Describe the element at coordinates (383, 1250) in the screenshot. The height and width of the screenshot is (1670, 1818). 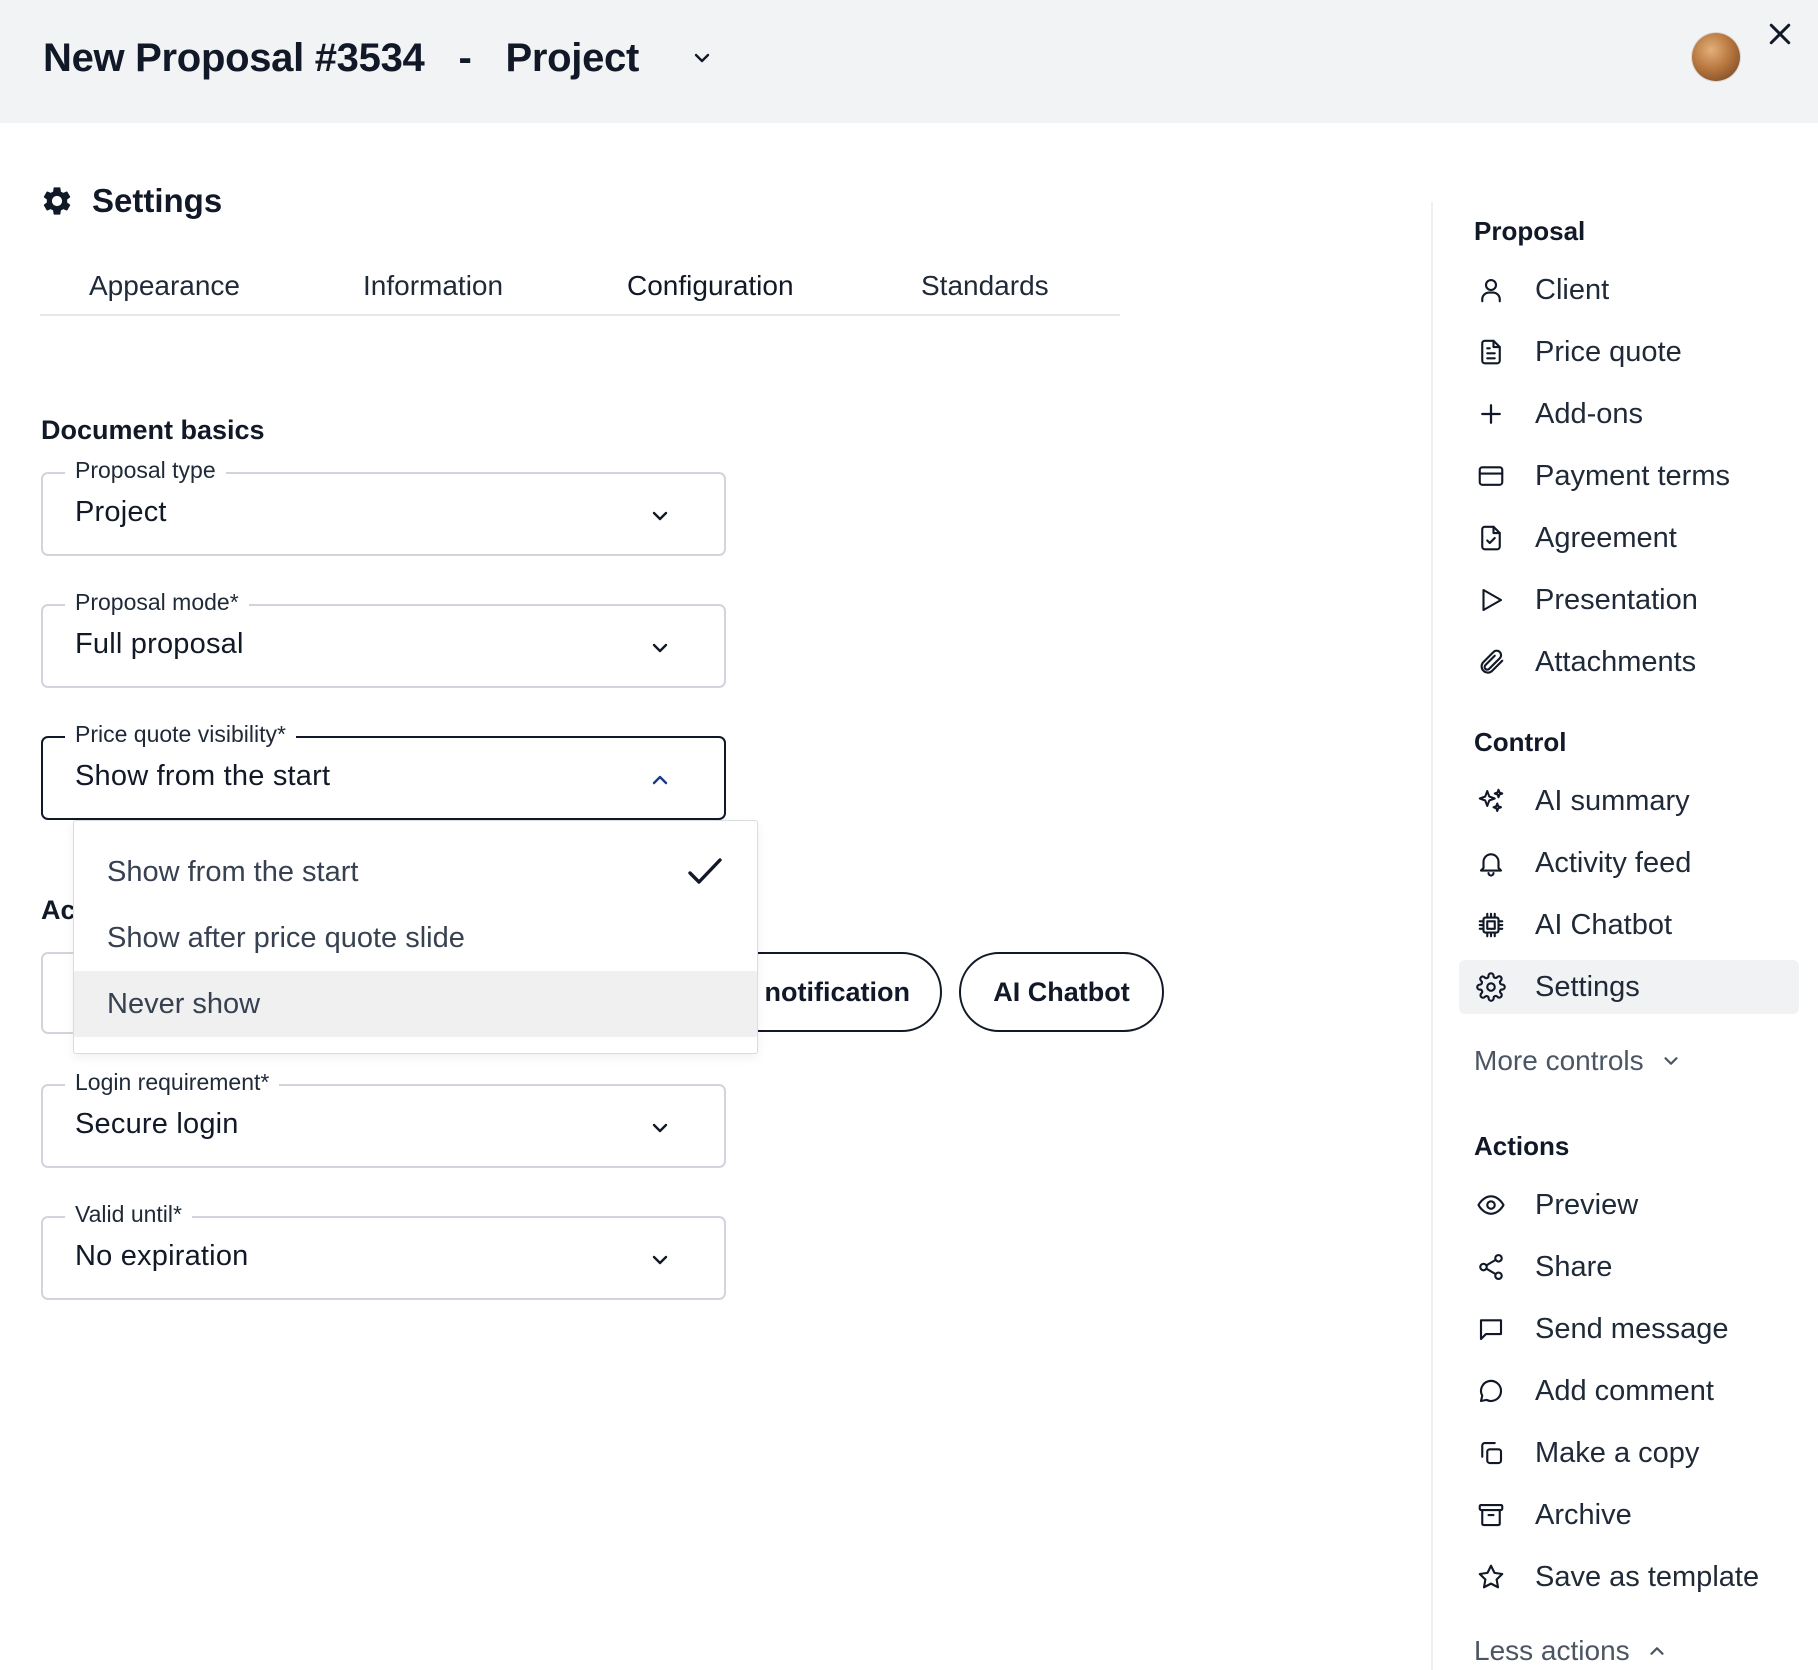
I see `valid-until-select: Valid until* No expiration` at that location.